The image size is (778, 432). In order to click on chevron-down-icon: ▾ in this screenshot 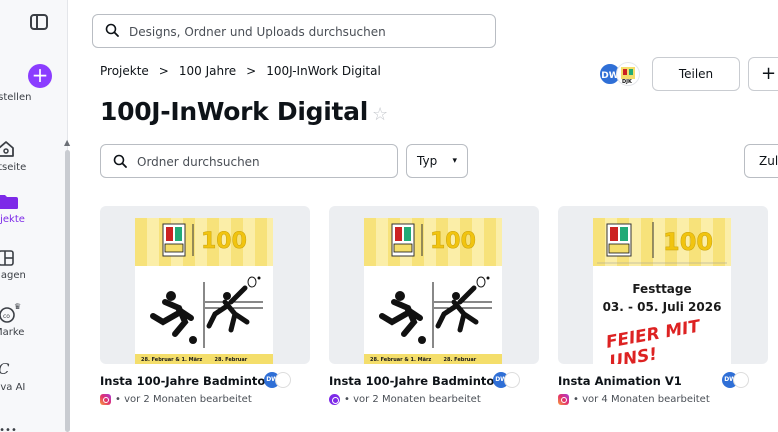, I will do `click(454, 161)`.